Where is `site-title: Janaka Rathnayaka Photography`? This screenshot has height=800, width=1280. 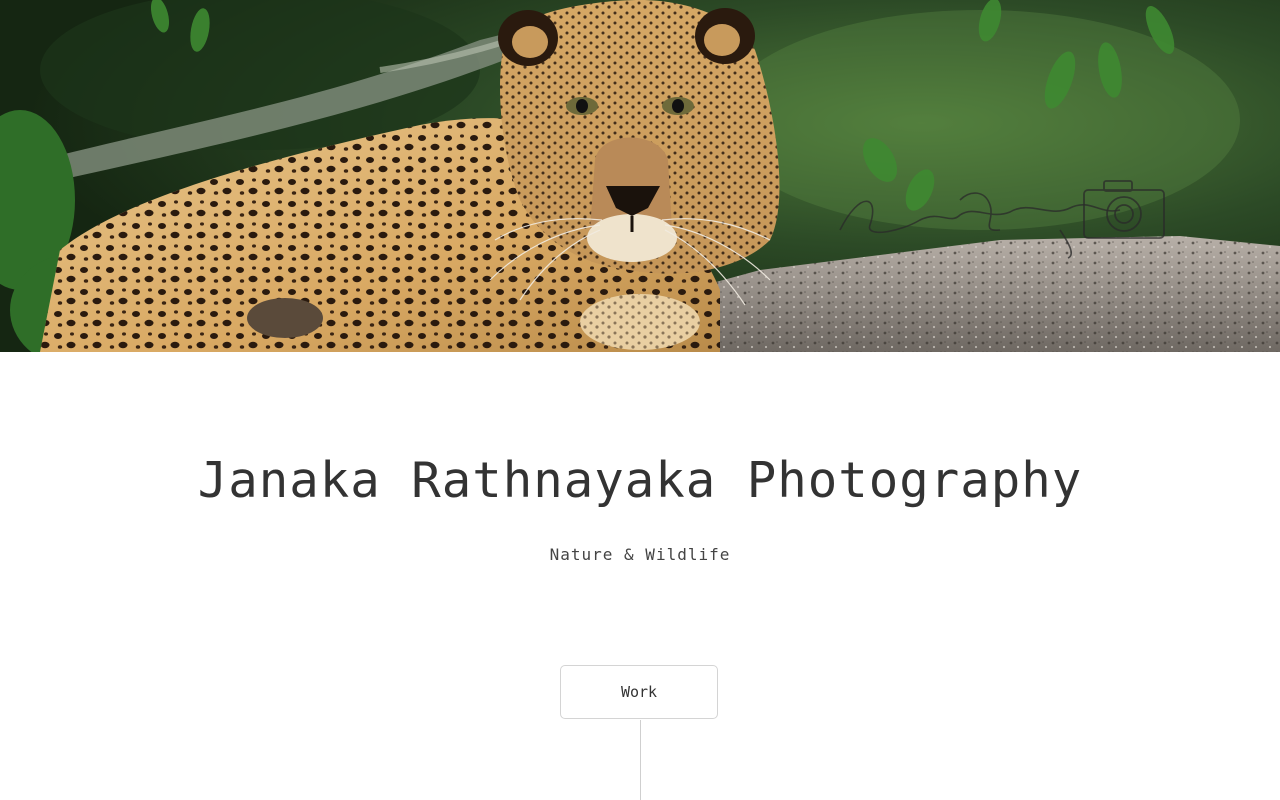 site-title: Janaka Rathnayaka Photography is located at coordinates (640, 480).